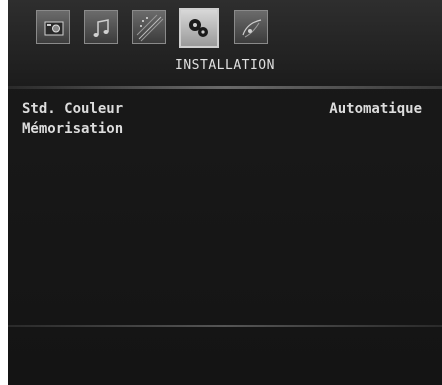 This screenshot has height=385, width=442. I want to click on camera-icon, so click(54, 28).